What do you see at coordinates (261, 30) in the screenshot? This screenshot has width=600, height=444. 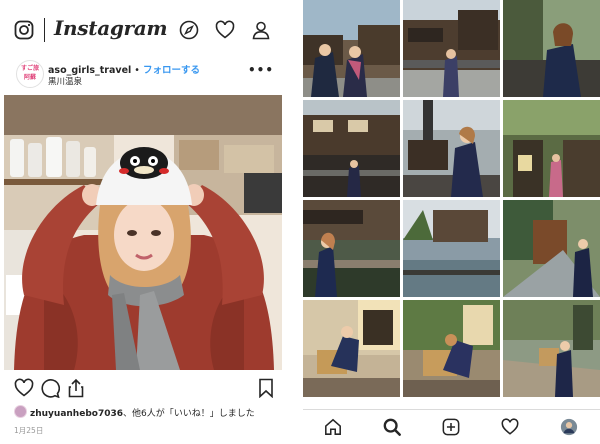 I see `person-icon` at bounding box center [261, 30].